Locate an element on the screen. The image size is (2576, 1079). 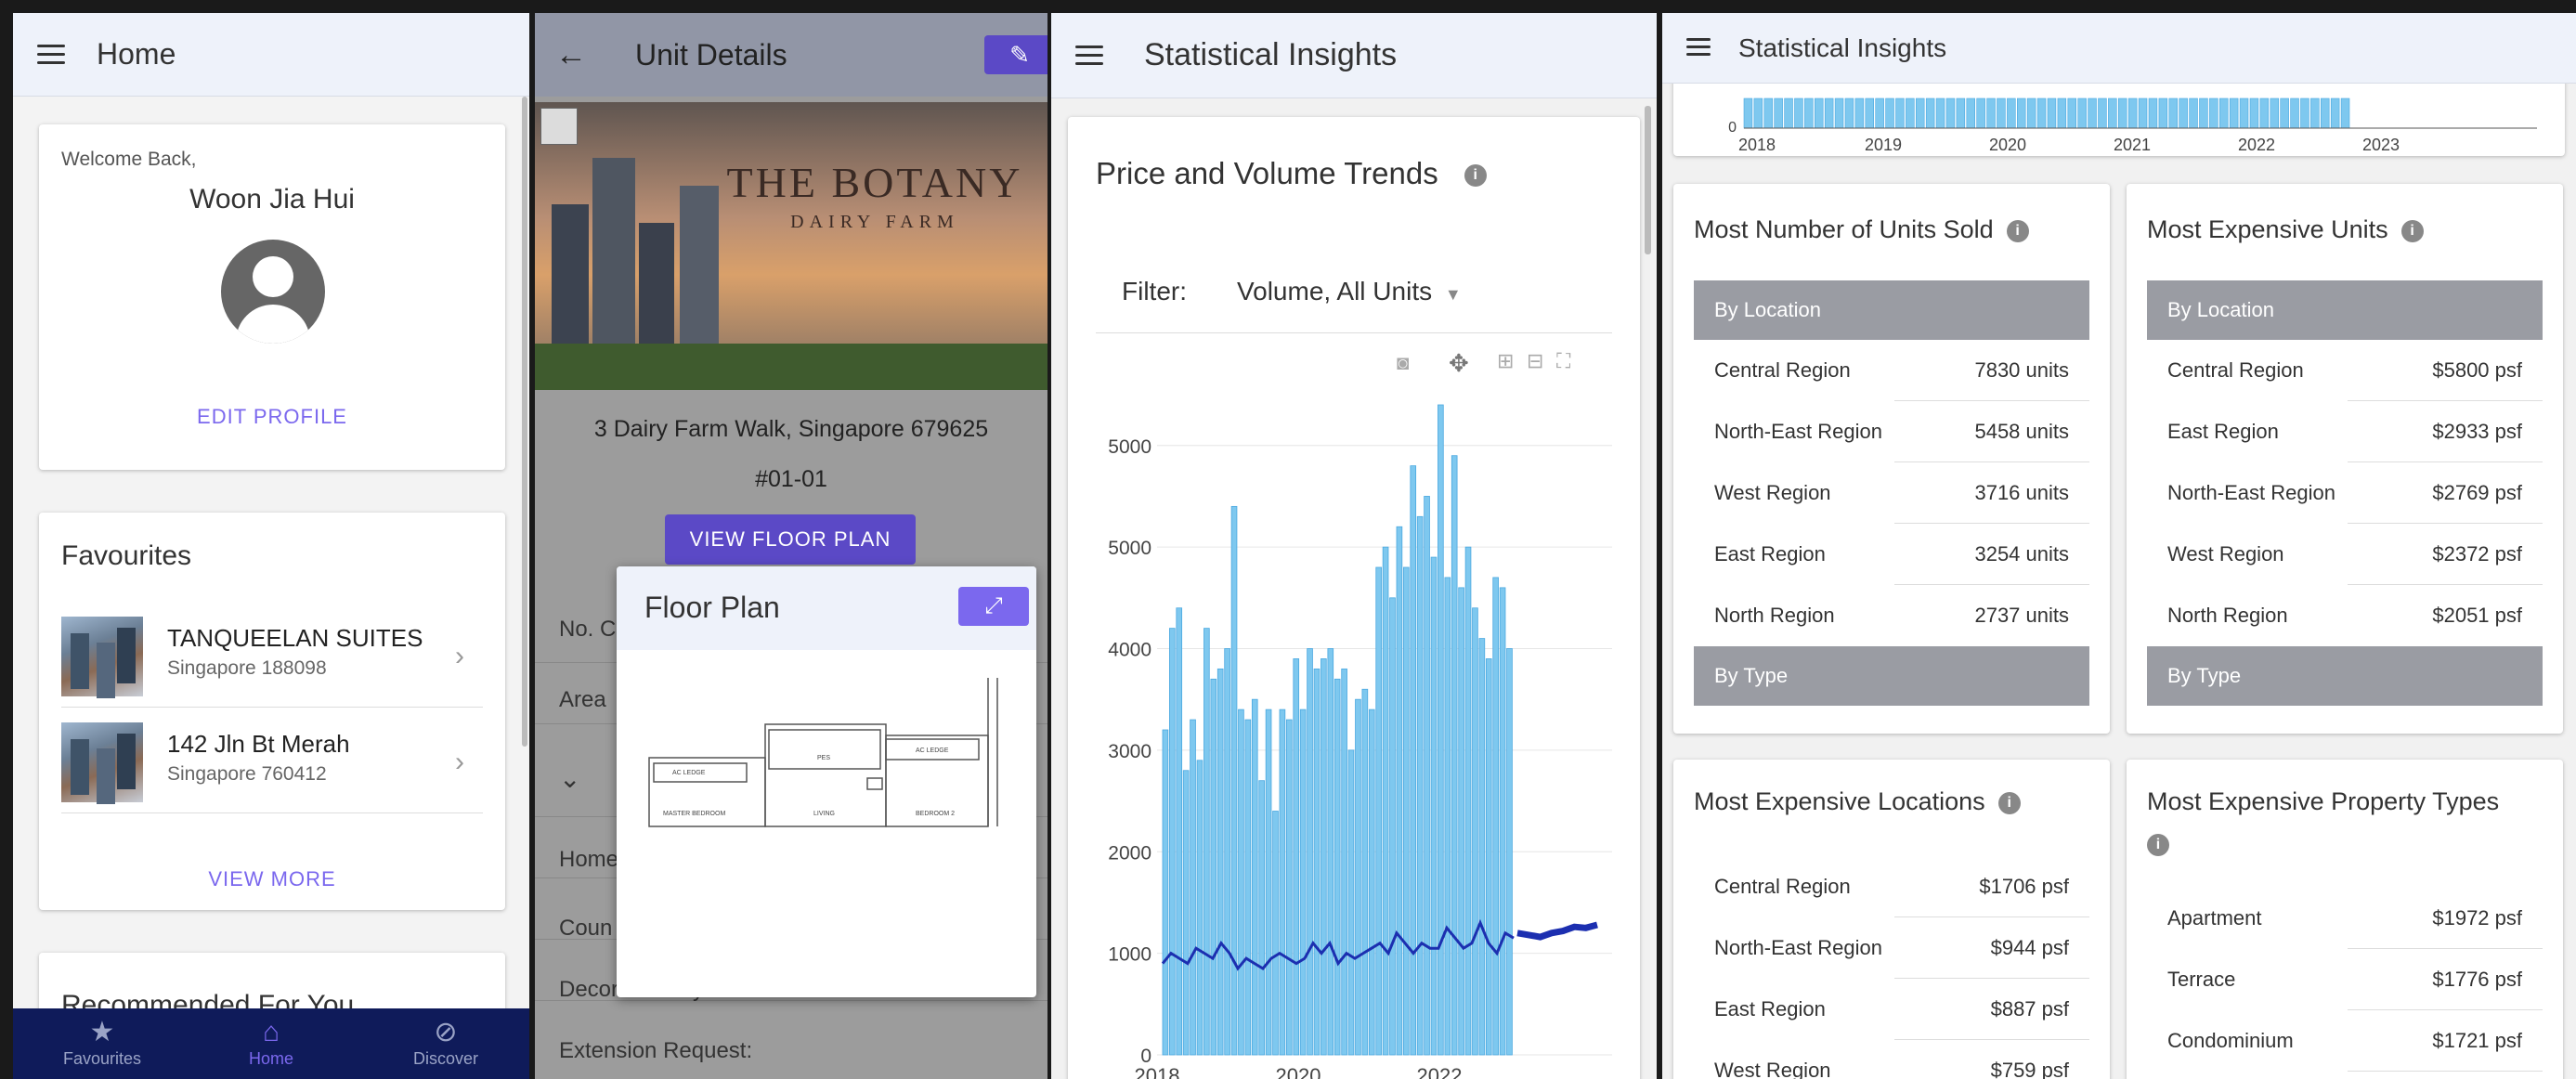
zoom-out-icon: ⊟ is located at coordinates (1535, 361).